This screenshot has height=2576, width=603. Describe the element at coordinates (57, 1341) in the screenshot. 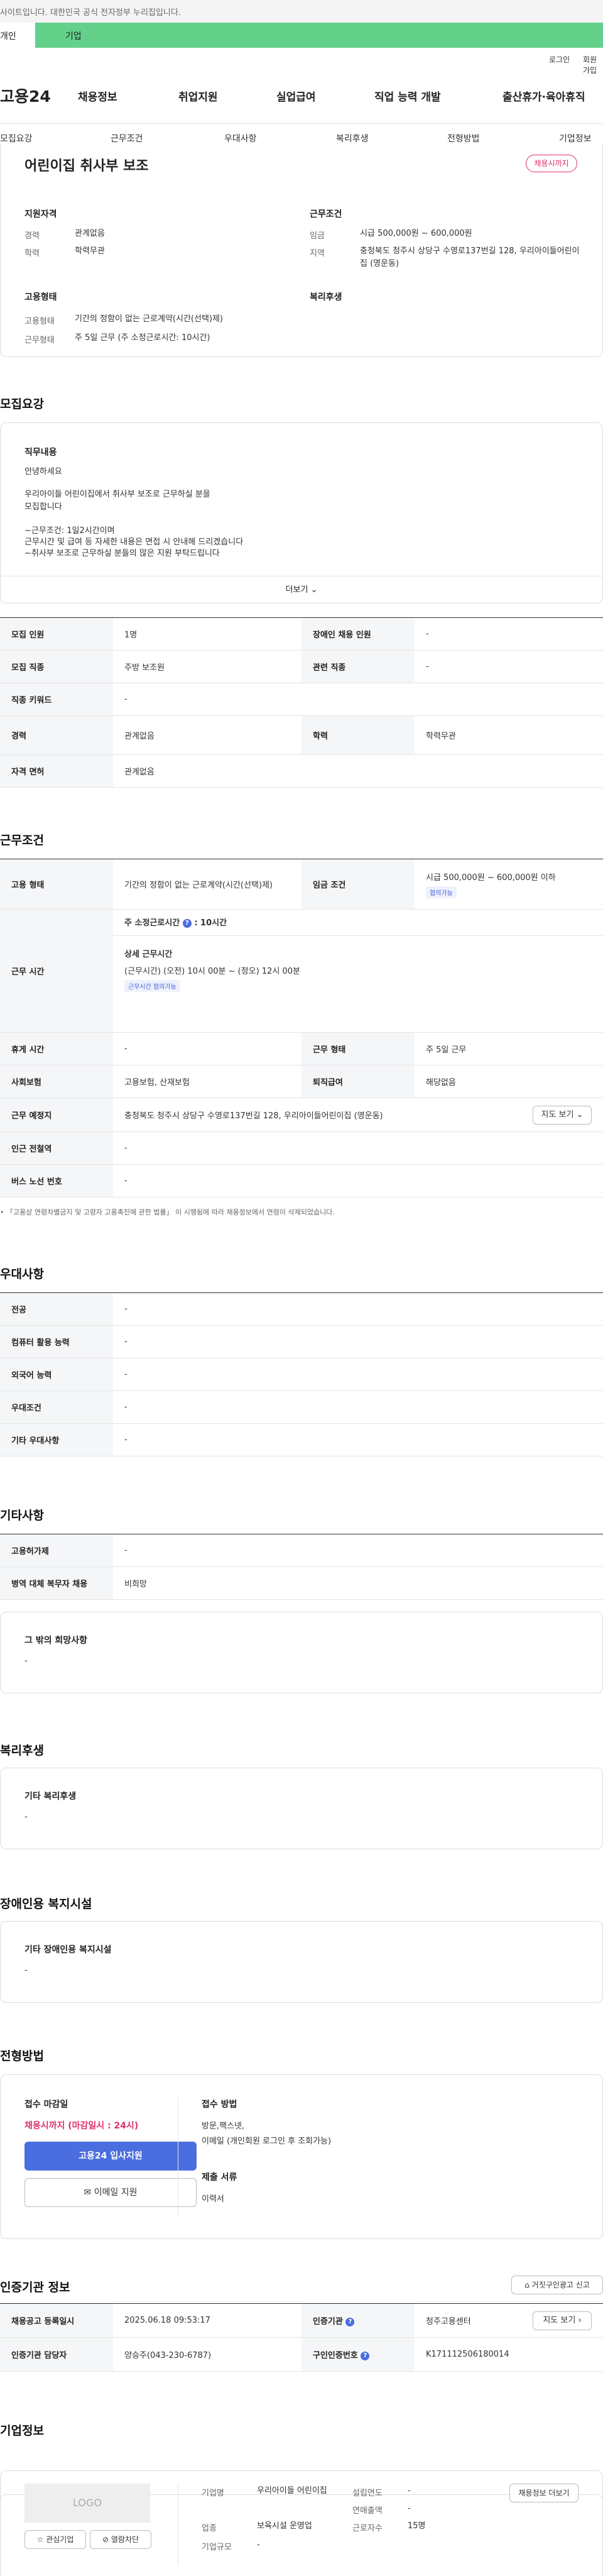

I see `th: 컴퓨터 활용 능력` at that location.